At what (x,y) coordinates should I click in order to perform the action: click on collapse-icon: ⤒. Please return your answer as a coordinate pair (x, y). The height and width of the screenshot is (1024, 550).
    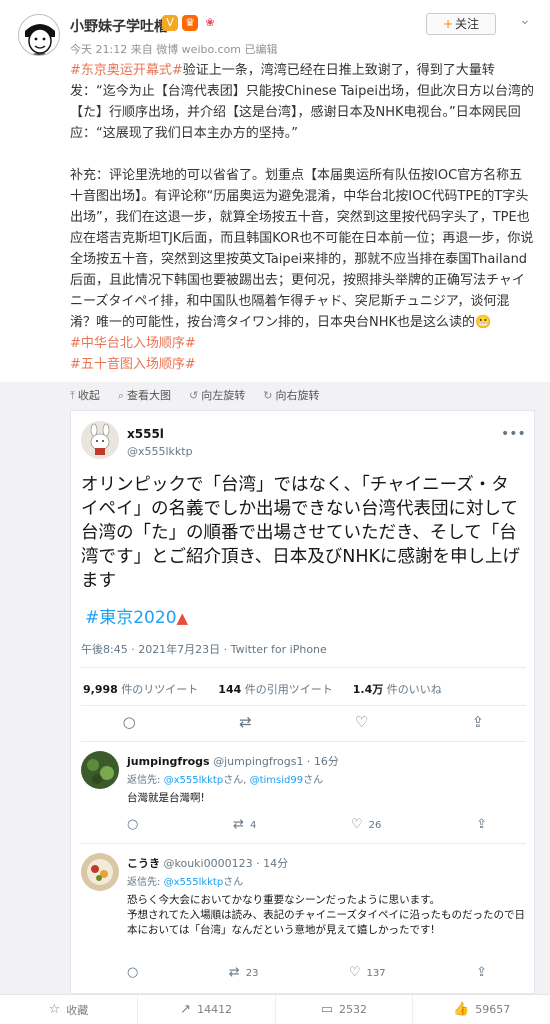
    Looking at the image, I should click on (72, 395).